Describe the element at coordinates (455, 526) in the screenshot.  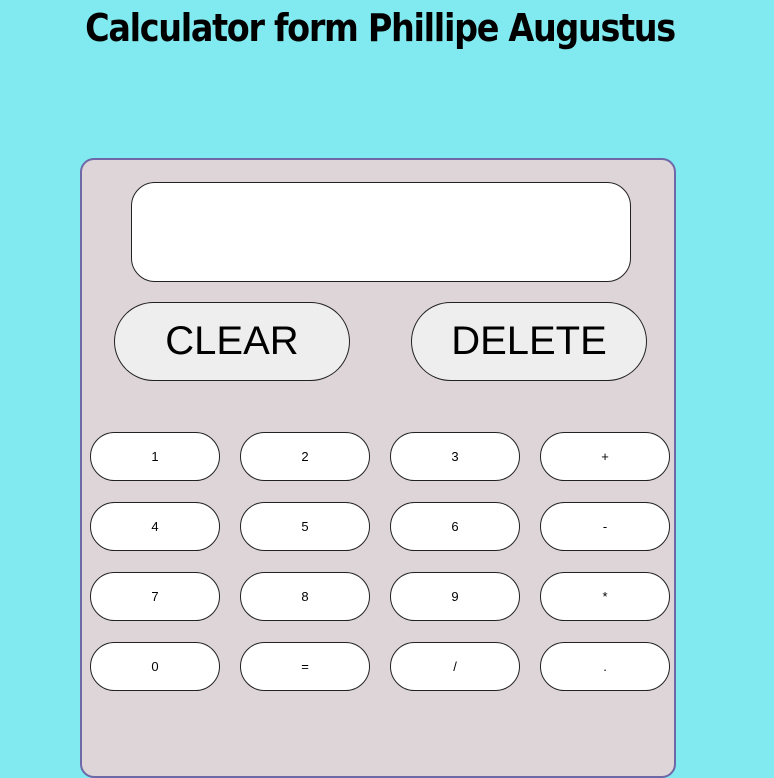
I see `key-6-button: 6` at that location.